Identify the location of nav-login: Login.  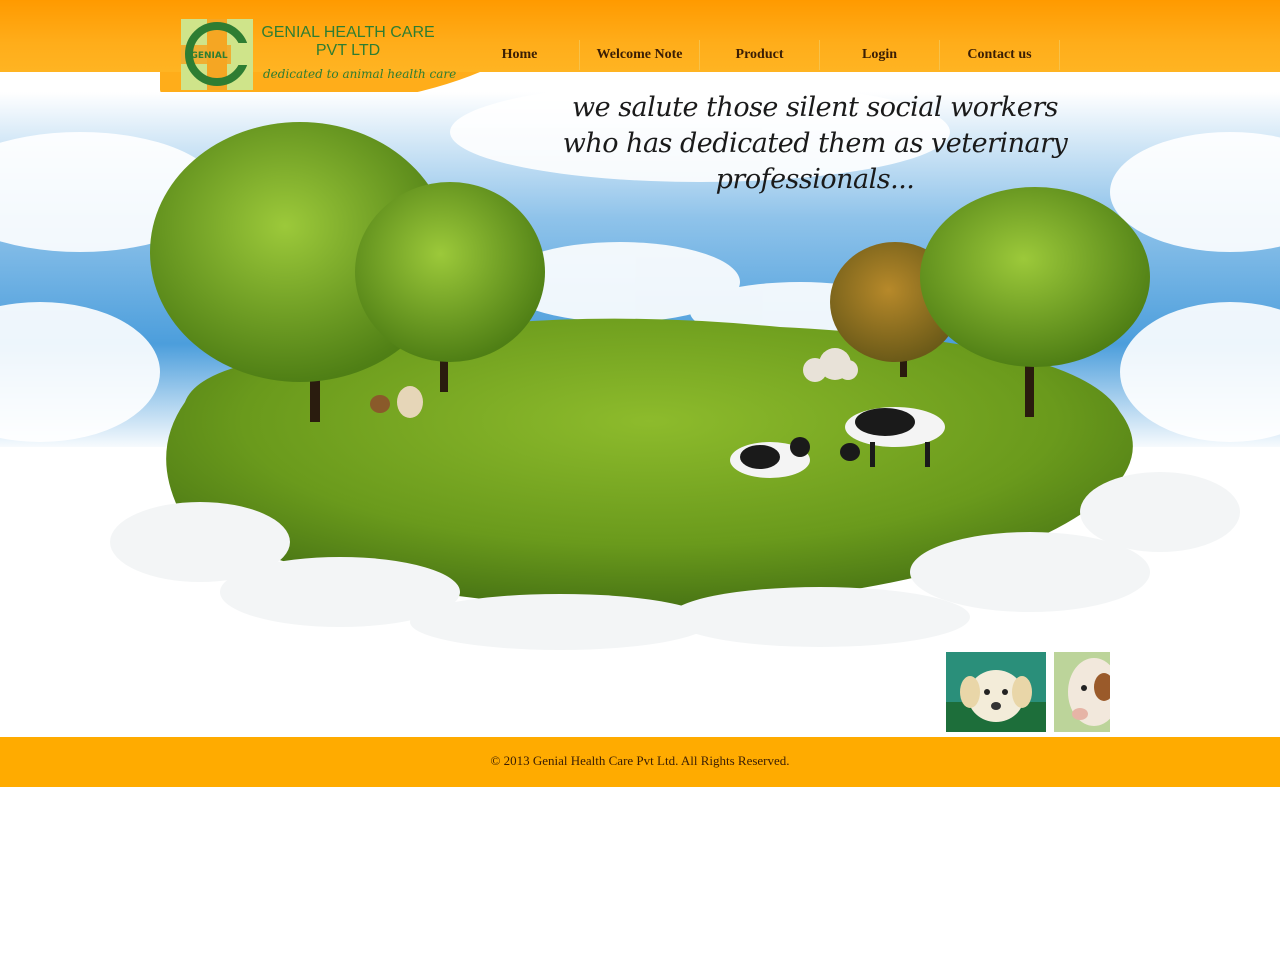
(880, 55).